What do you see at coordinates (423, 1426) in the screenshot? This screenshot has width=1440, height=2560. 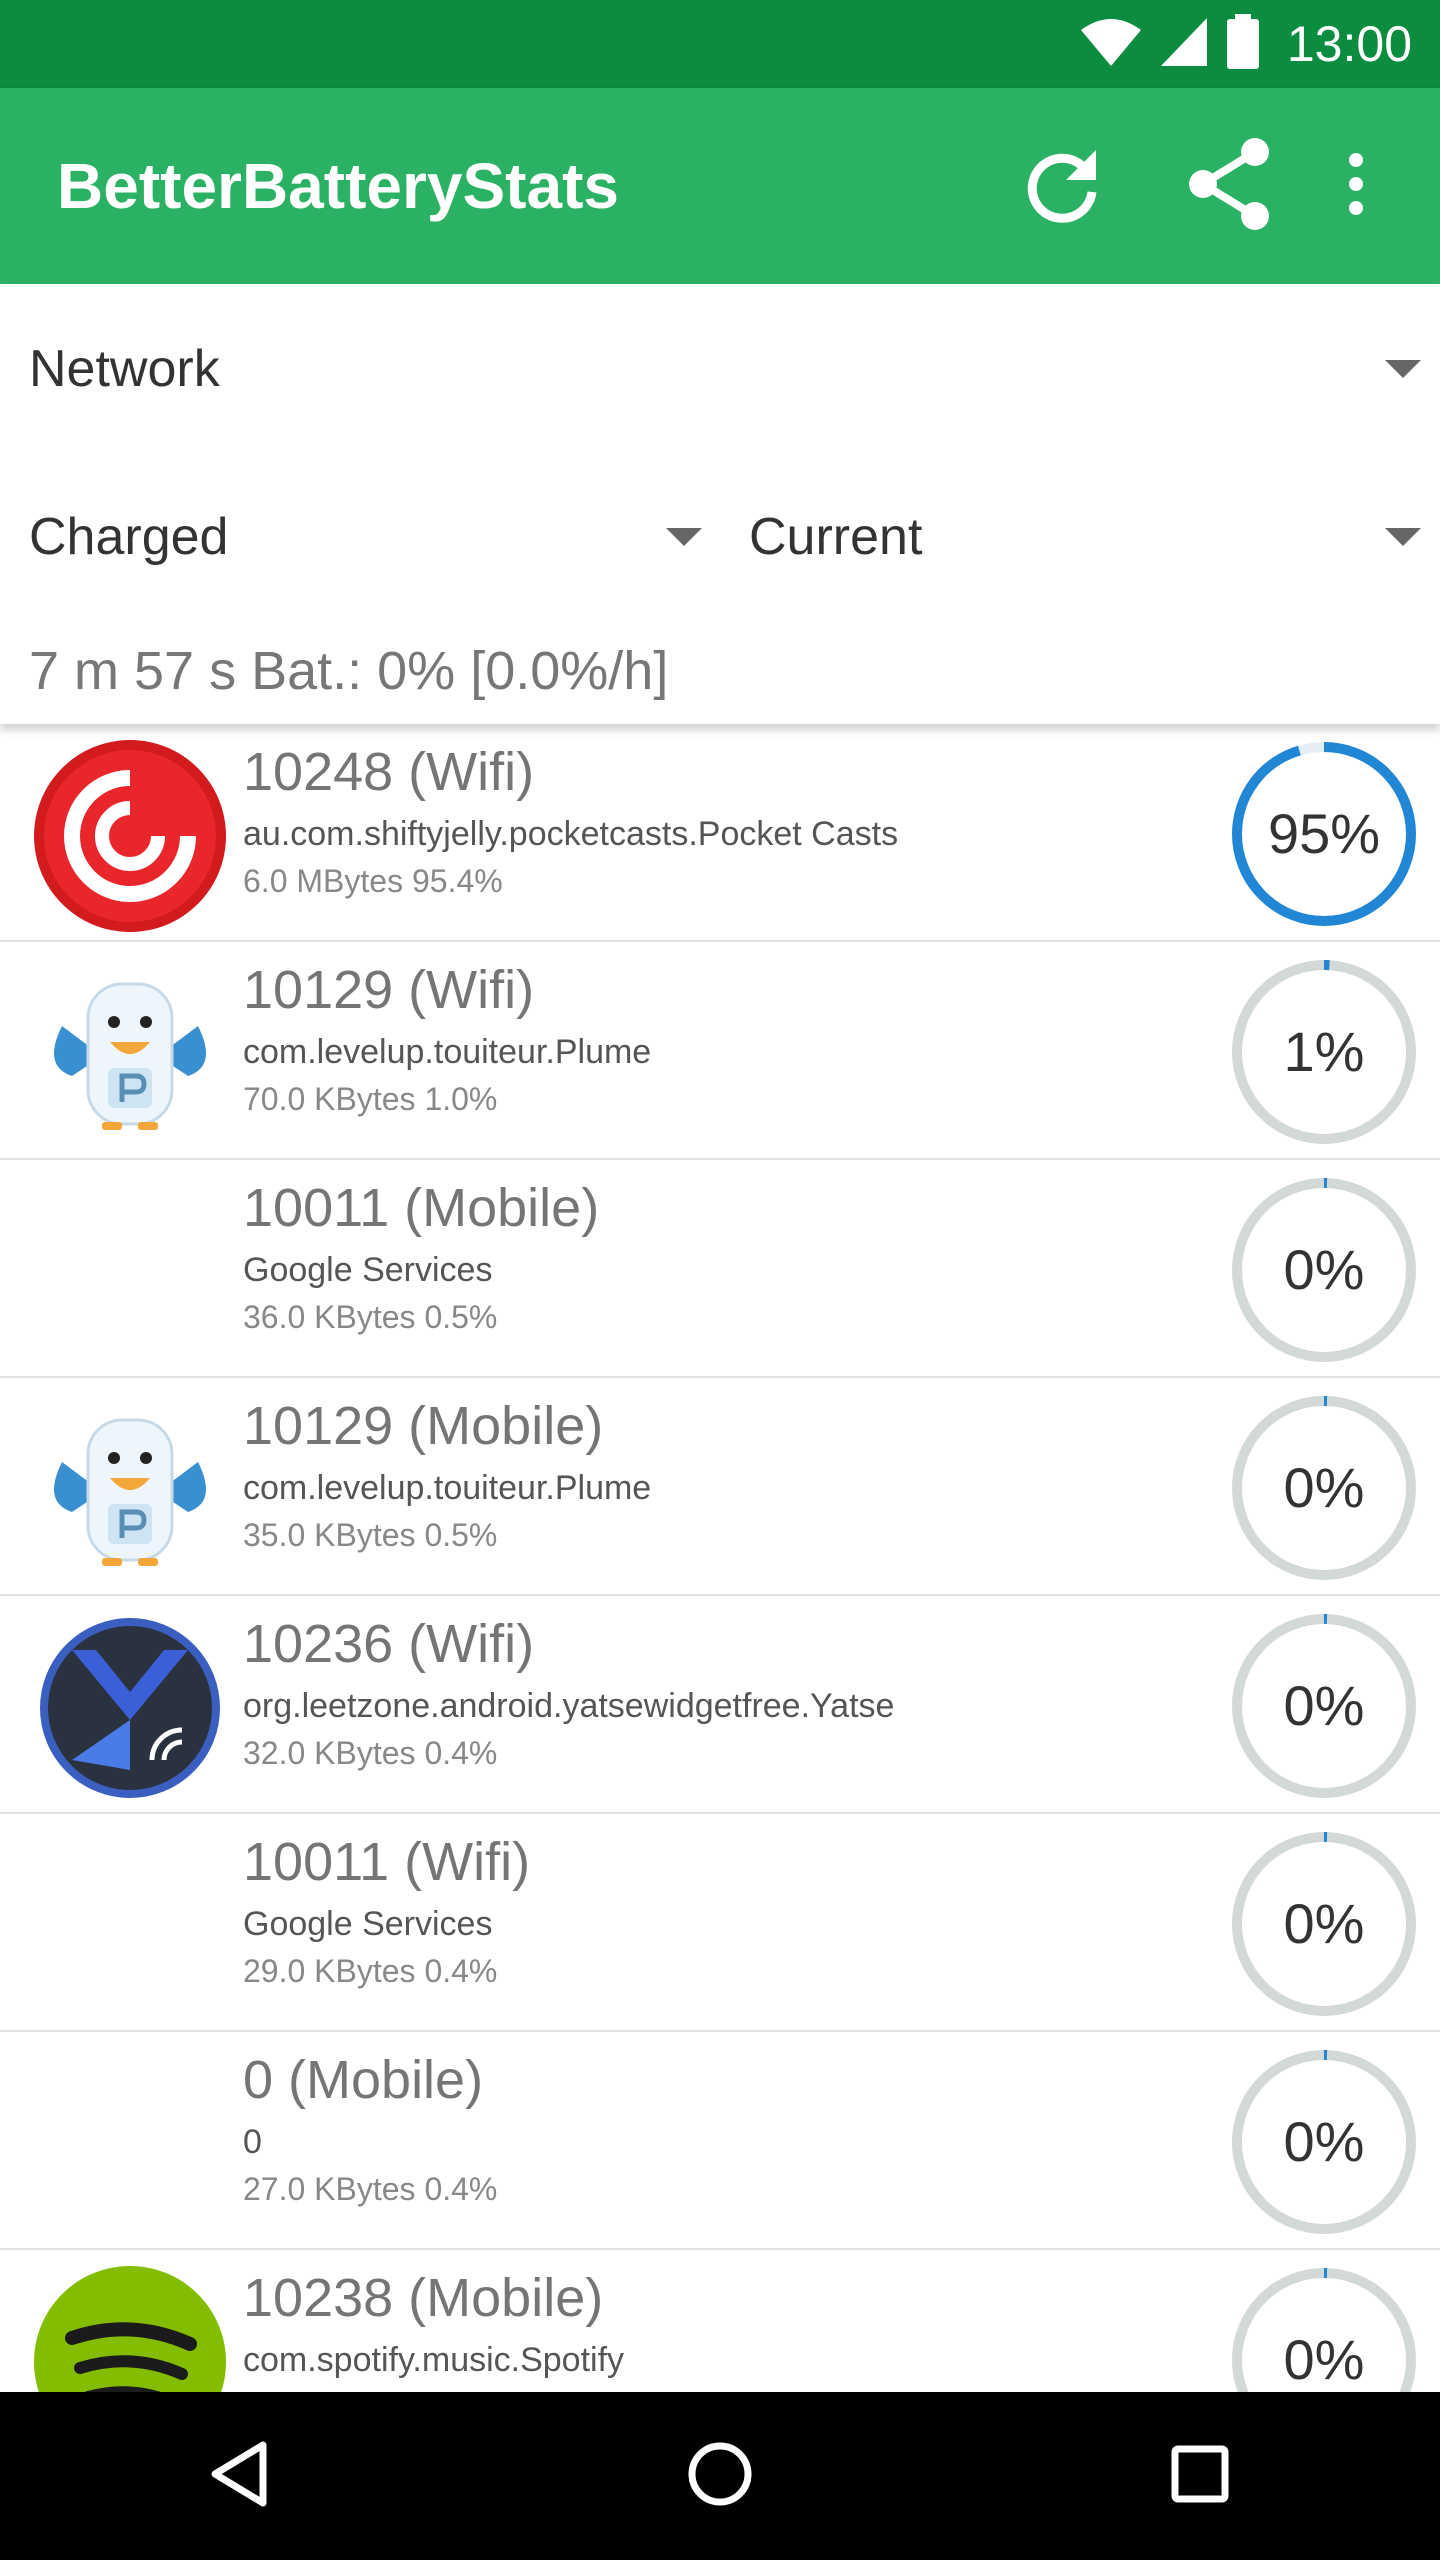 I see `list-item-title: 10129 (Mobile)` at bounding box center [423, 1426].